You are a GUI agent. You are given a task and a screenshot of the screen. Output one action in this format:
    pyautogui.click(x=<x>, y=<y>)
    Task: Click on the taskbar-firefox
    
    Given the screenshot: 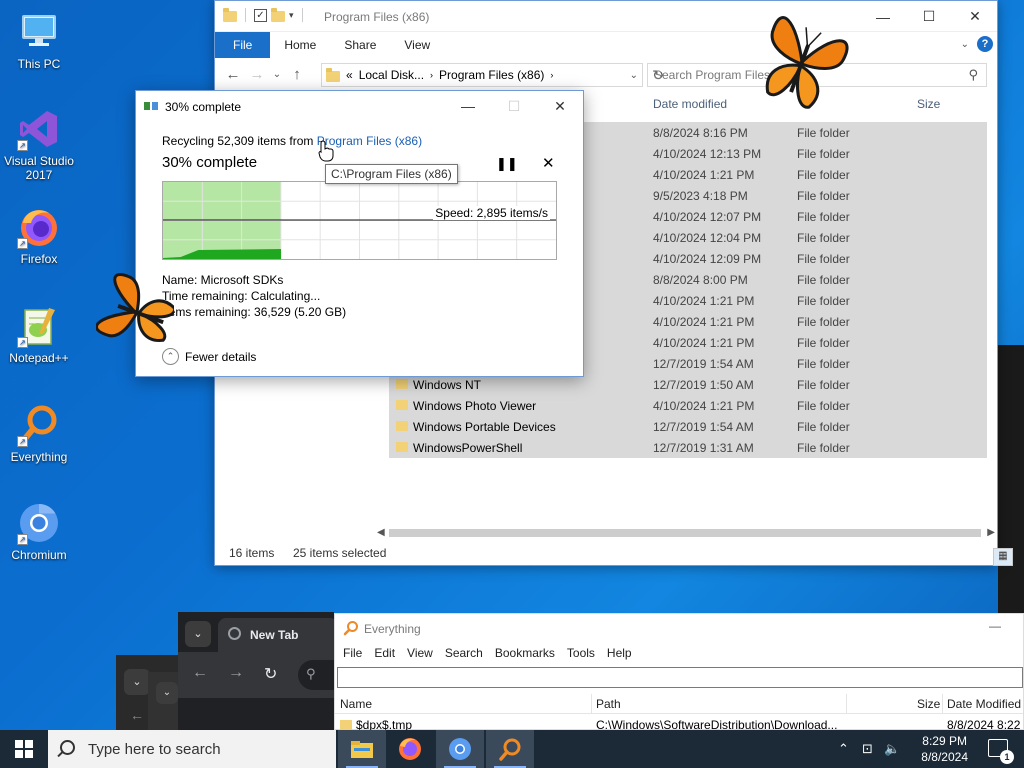 What is the action you would take?
    pyautogui.click(x=410, y=749)
    